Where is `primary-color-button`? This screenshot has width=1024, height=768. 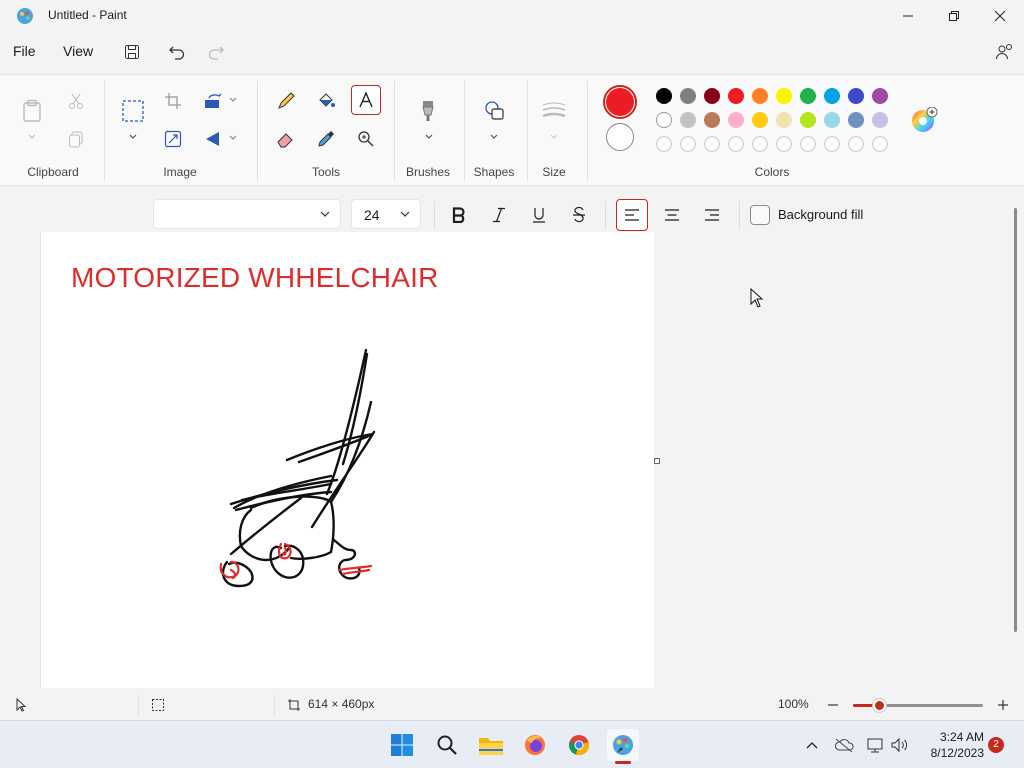
primary-color-button is located at coordinates (620, 102).